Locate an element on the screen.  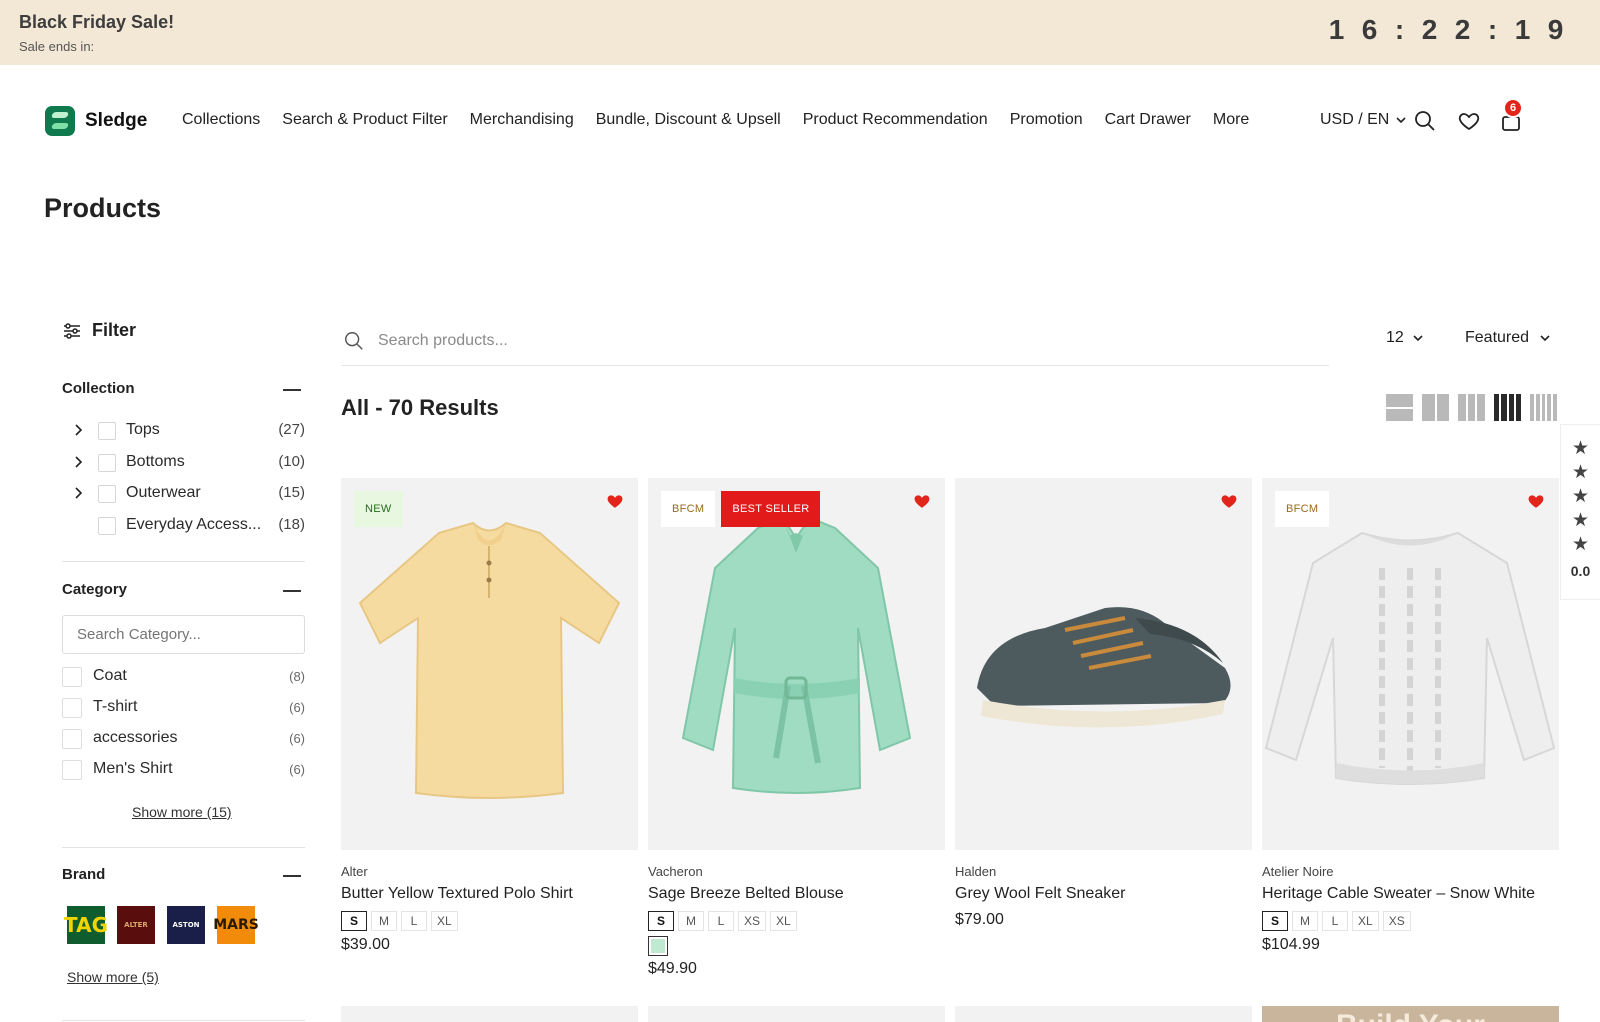
brand-logo: ALTER is located at coordinates (136, 925).